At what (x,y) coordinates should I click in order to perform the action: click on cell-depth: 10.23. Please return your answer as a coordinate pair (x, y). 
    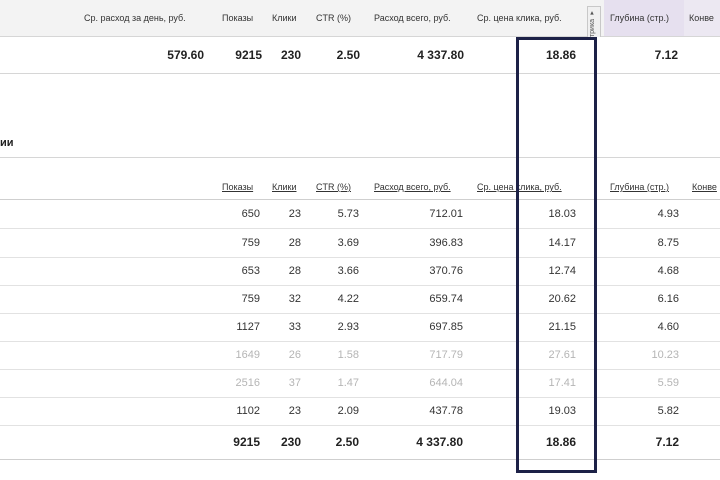
    Looking at the image, I should click on (665, 355).